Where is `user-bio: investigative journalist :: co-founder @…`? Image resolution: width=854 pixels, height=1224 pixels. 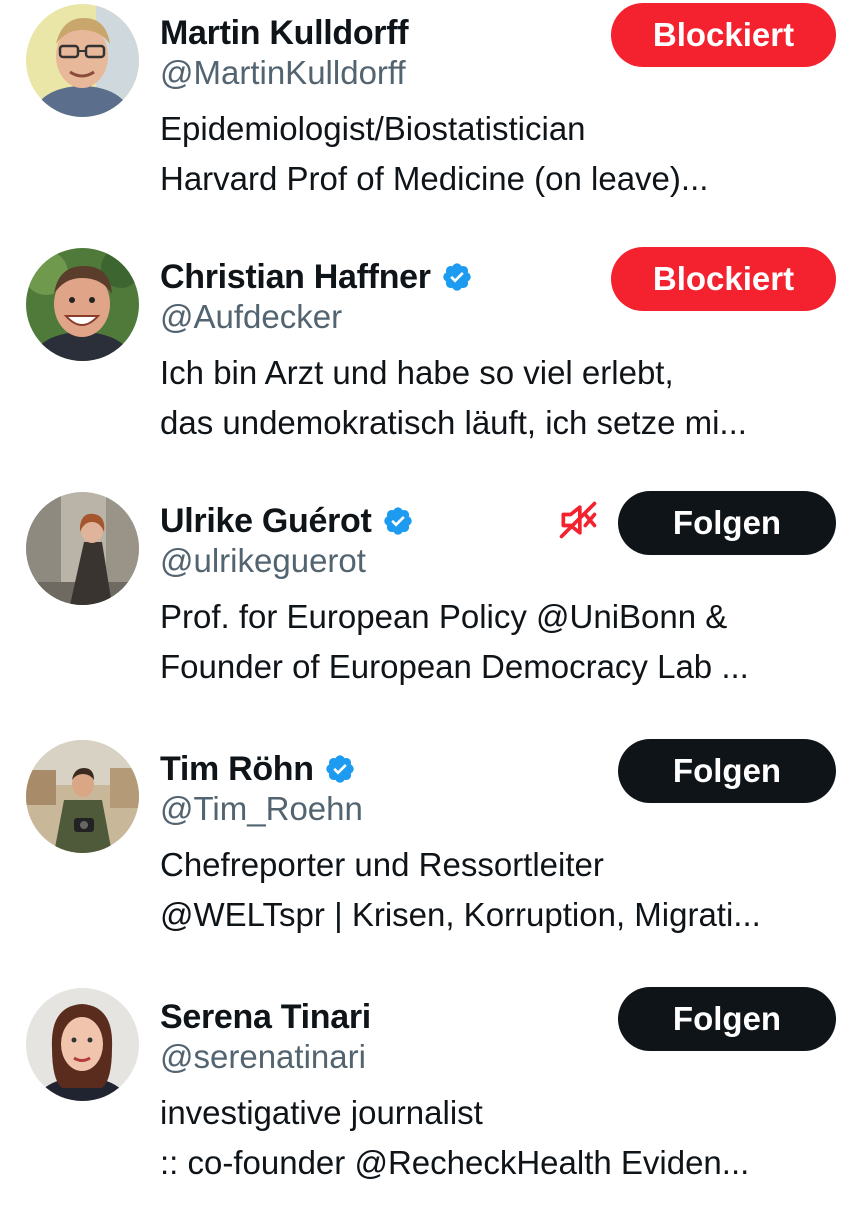
user-bio: investigative journalist :: co-founder @… is located at coordinates (500, 1138).